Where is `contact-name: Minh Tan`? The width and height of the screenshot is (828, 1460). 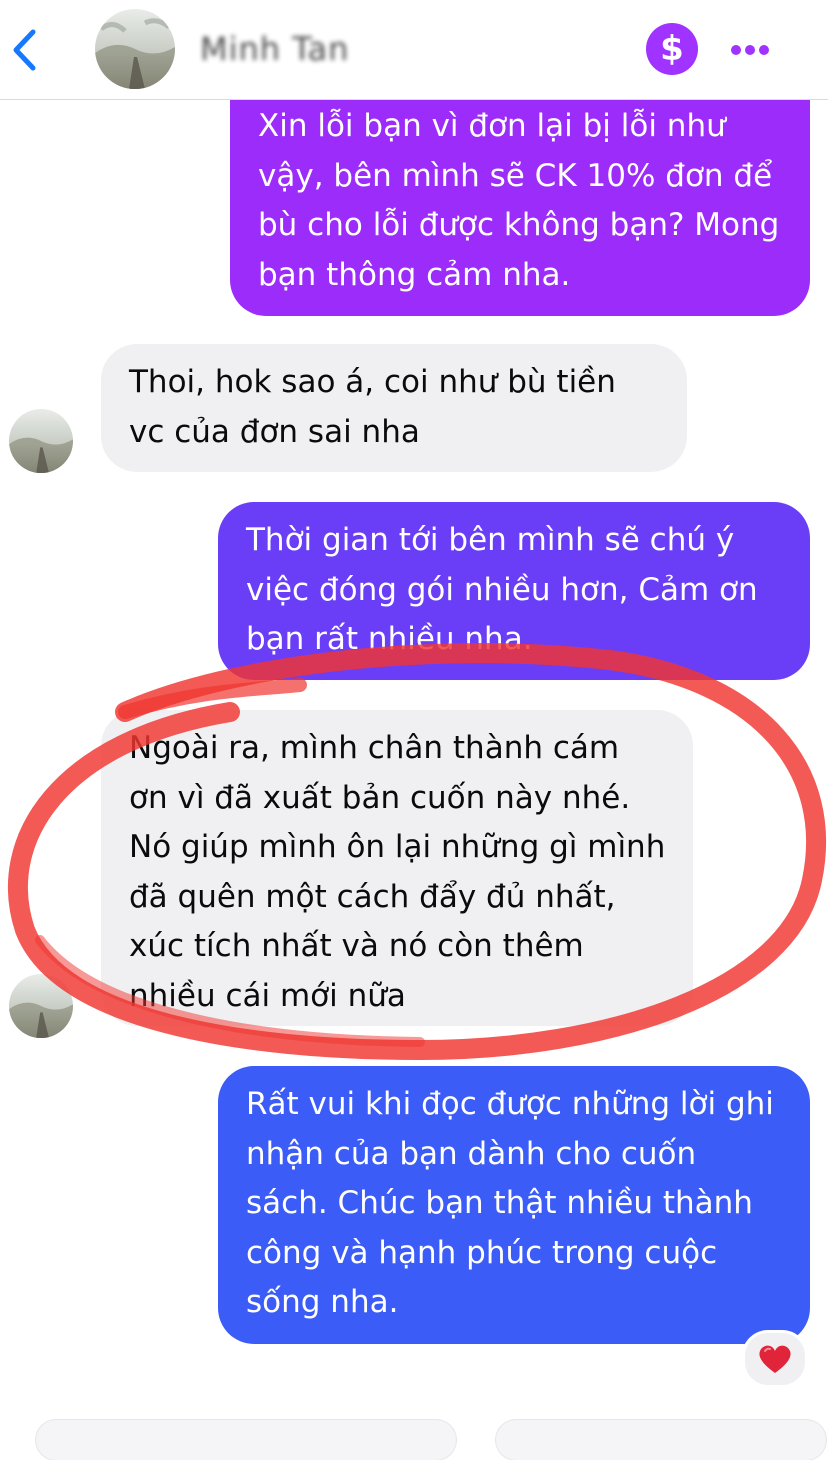
contact-name: Minh Tan is located at coordinates (274, 49).